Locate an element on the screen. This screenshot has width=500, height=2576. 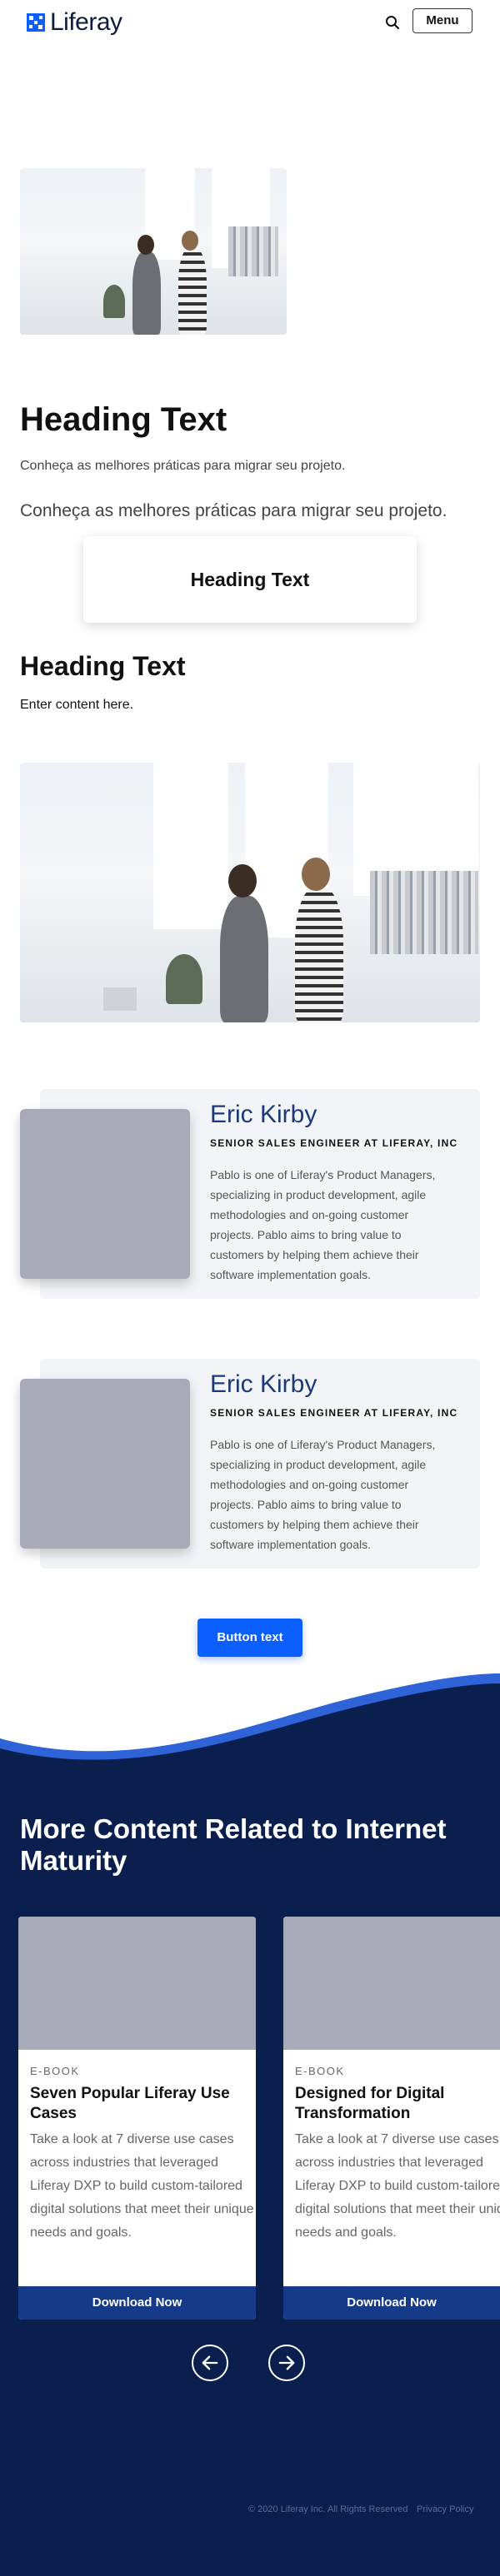
hero-image-large is located at coordinates (250, 892).